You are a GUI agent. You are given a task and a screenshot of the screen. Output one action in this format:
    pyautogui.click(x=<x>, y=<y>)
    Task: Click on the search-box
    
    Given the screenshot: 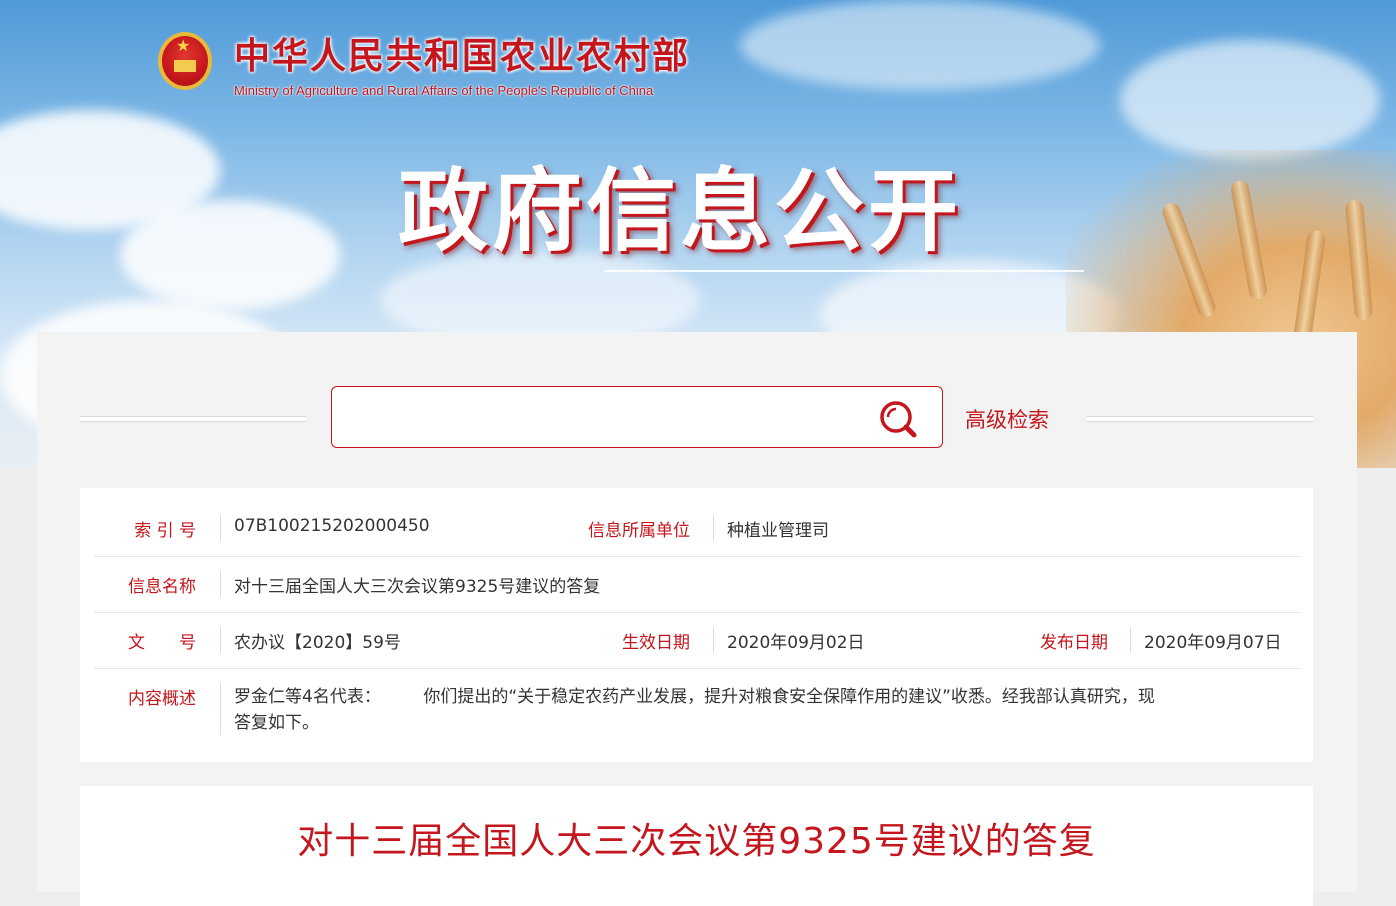 What is the action you would take?
    pyautogui.click(x=637, y=417)
    